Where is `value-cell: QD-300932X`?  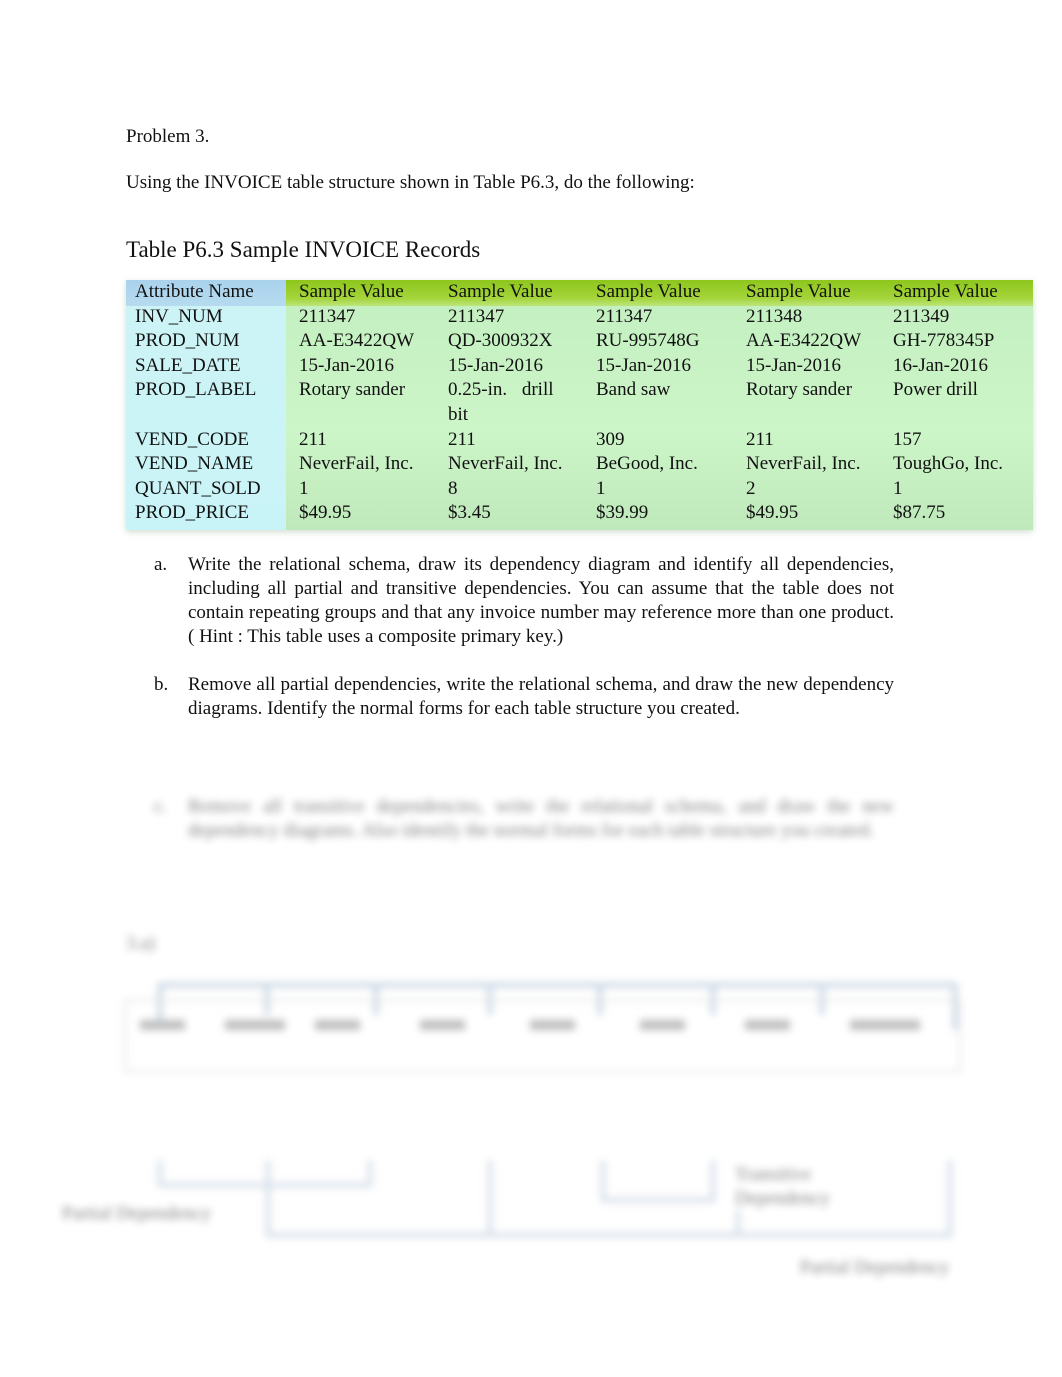
value-cell: QD-300932X is located at coordinates (500, 341).